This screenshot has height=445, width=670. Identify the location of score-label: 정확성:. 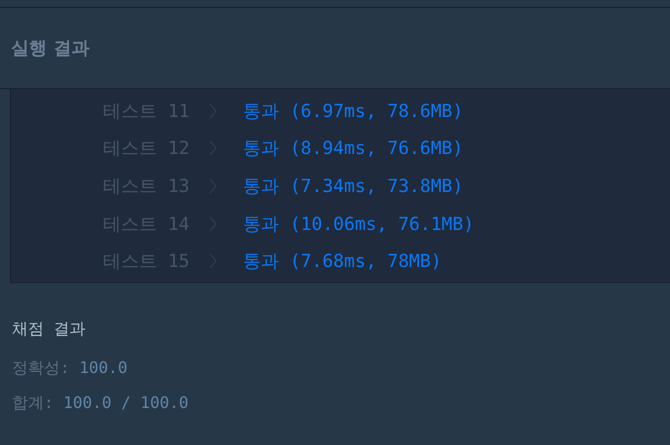
(41, 367).